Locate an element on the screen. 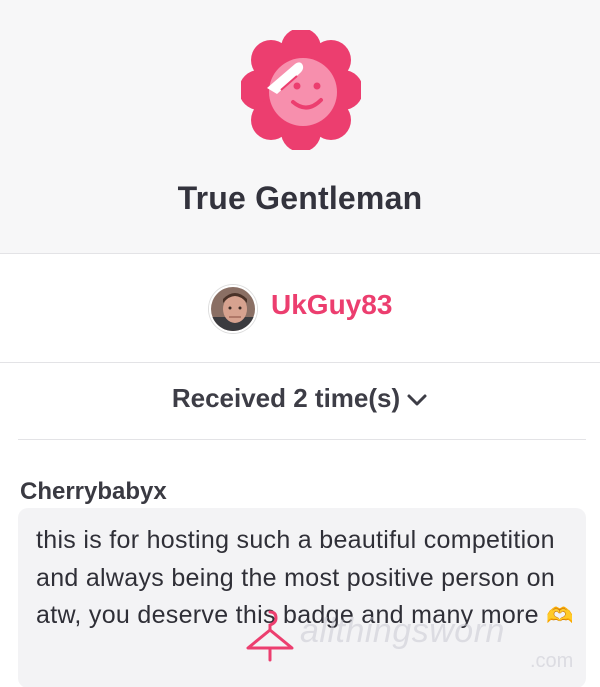  sender-name: Cherrybabyx is located at coordinates (93, 491).